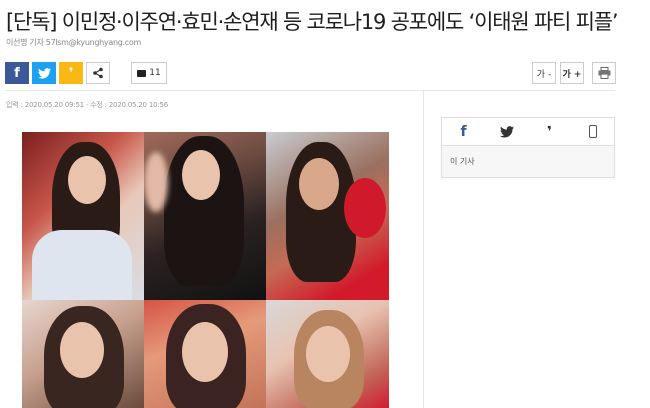 Image resolution: width=650 pixels, height=408 pixels. I want to click on facebook-icon: f, so click(17, 73).